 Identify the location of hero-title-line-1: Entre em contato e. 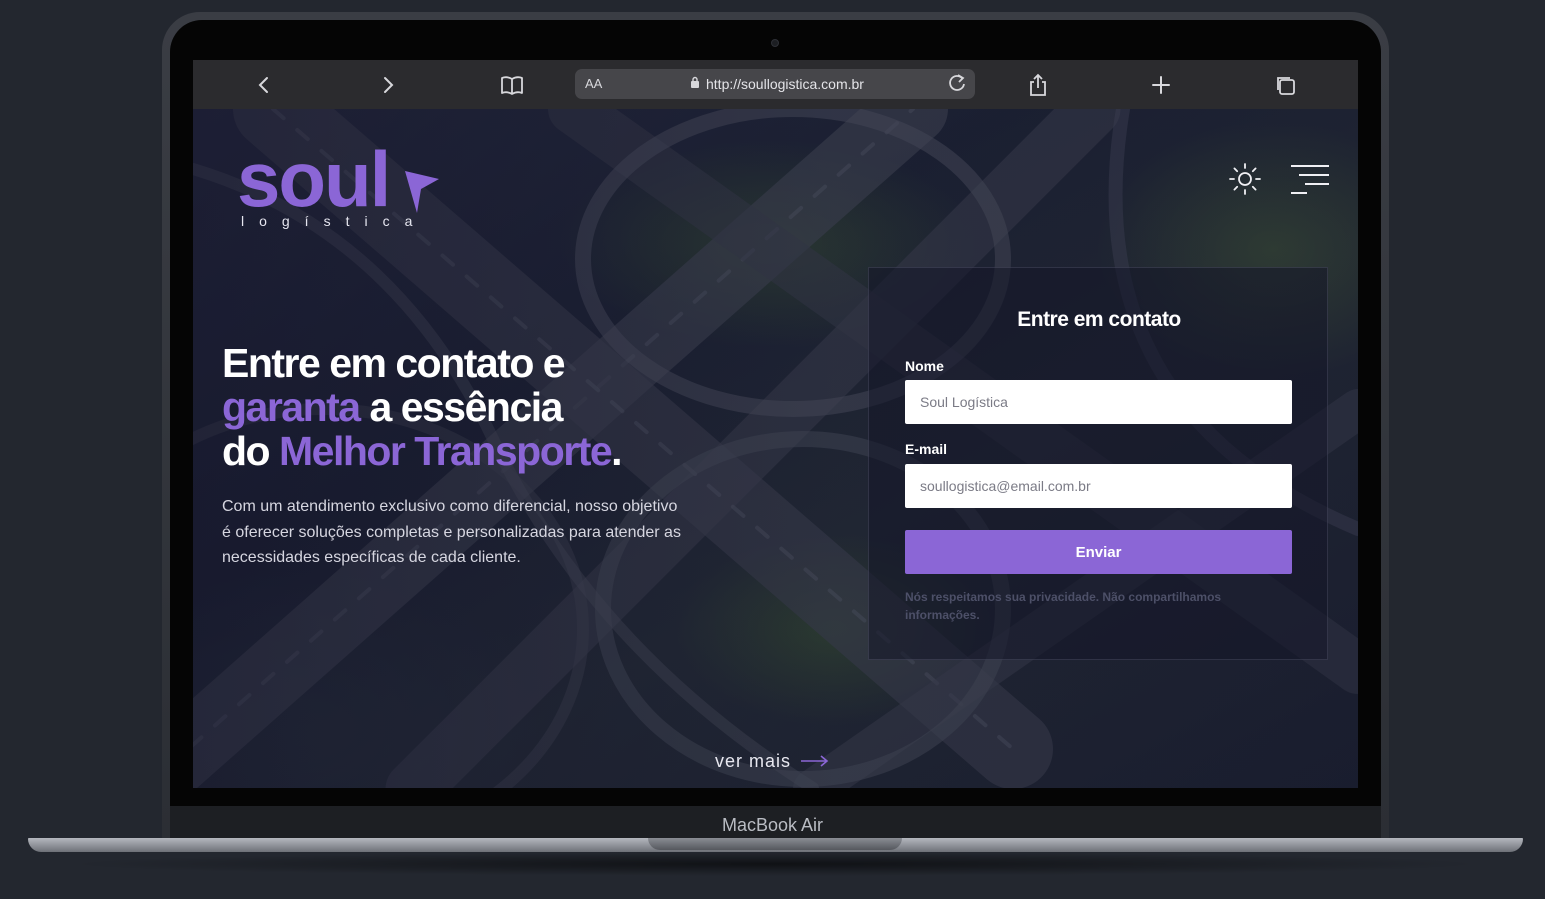
(394, 363).